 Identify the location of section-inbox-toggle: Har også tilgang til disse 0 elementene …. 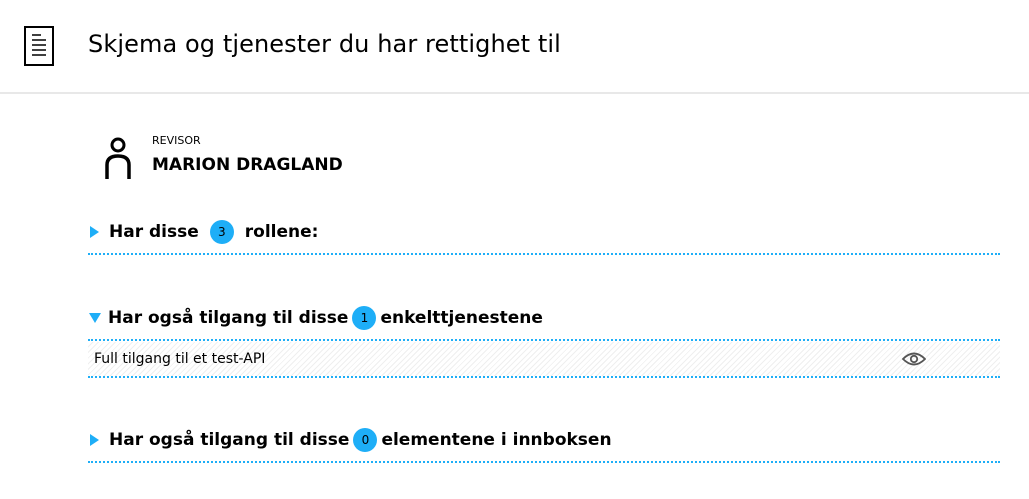
(544, 440).